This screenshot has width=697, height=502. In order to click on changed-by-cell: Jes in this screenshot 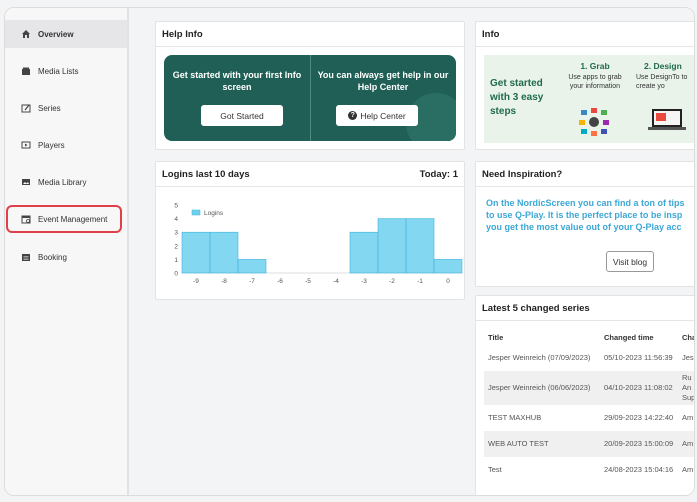, I will do `click(688, 357)`.